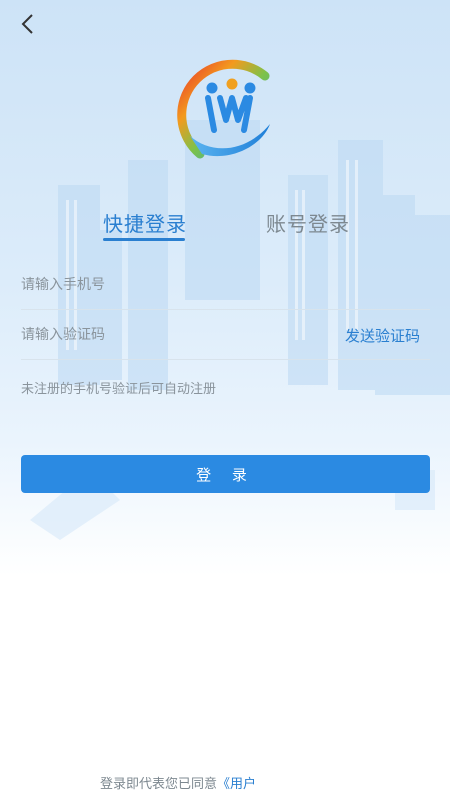 The width and height of the screenshot is (450, 800). What do you see at coordinates (171, 285) in the screenshot?
I see `phone-input` at bounding box center [171, 285].